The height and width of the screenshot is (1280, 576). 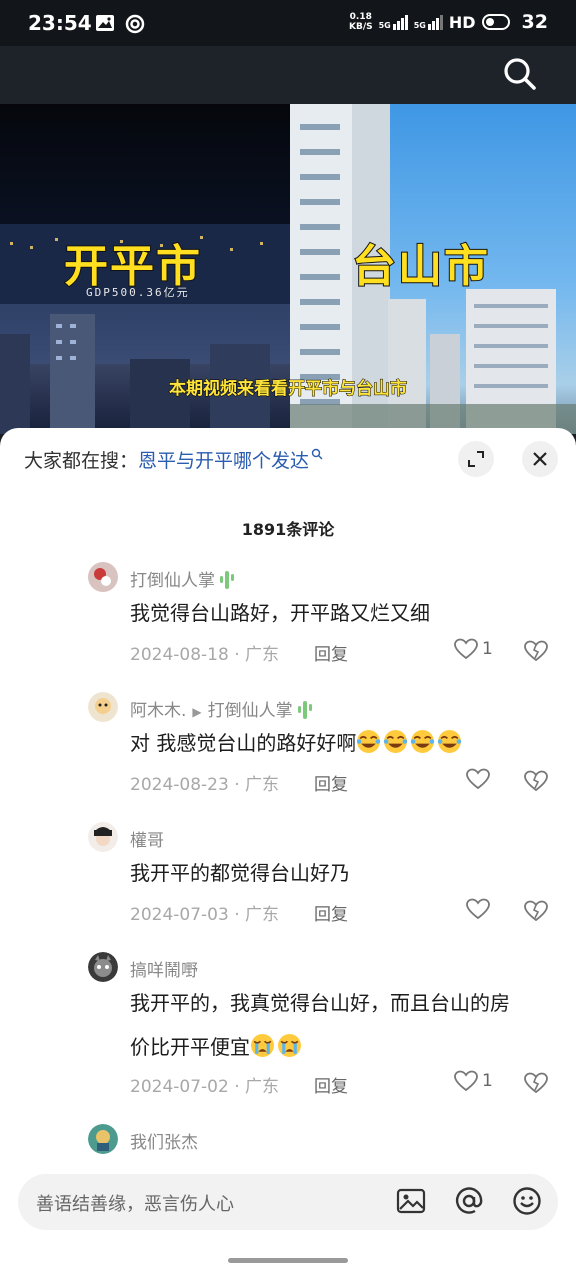 What do you see at coordinates (345, 1047) in the screenshot?
I see `comment-text-line2: 价比开平便宜` at bounding box center [345, 1047].